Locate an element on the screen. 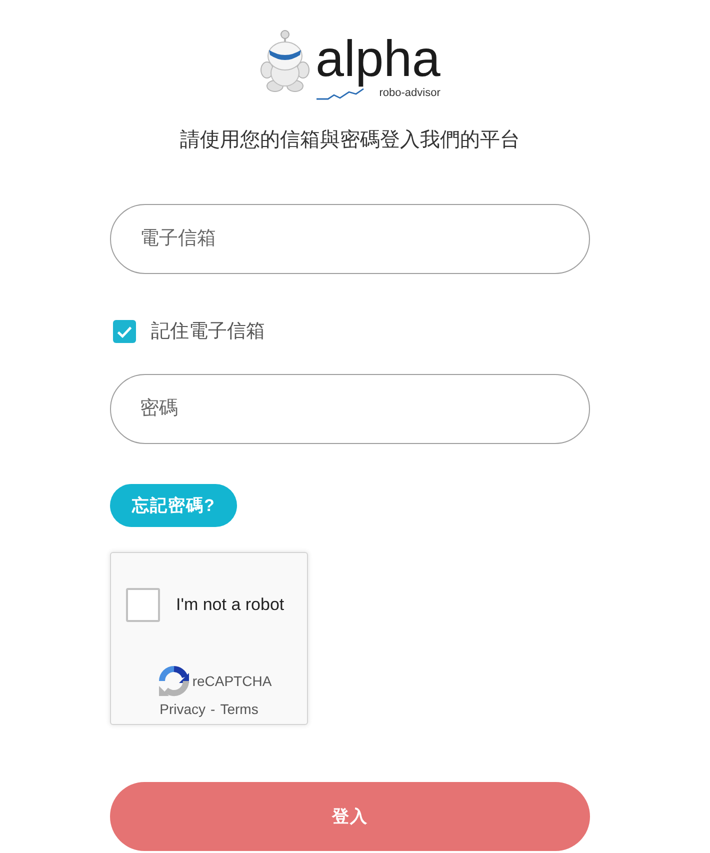 This screenshot has width=710, height=853. logo-wordmark: alpha is located at coordinates (378, 59).